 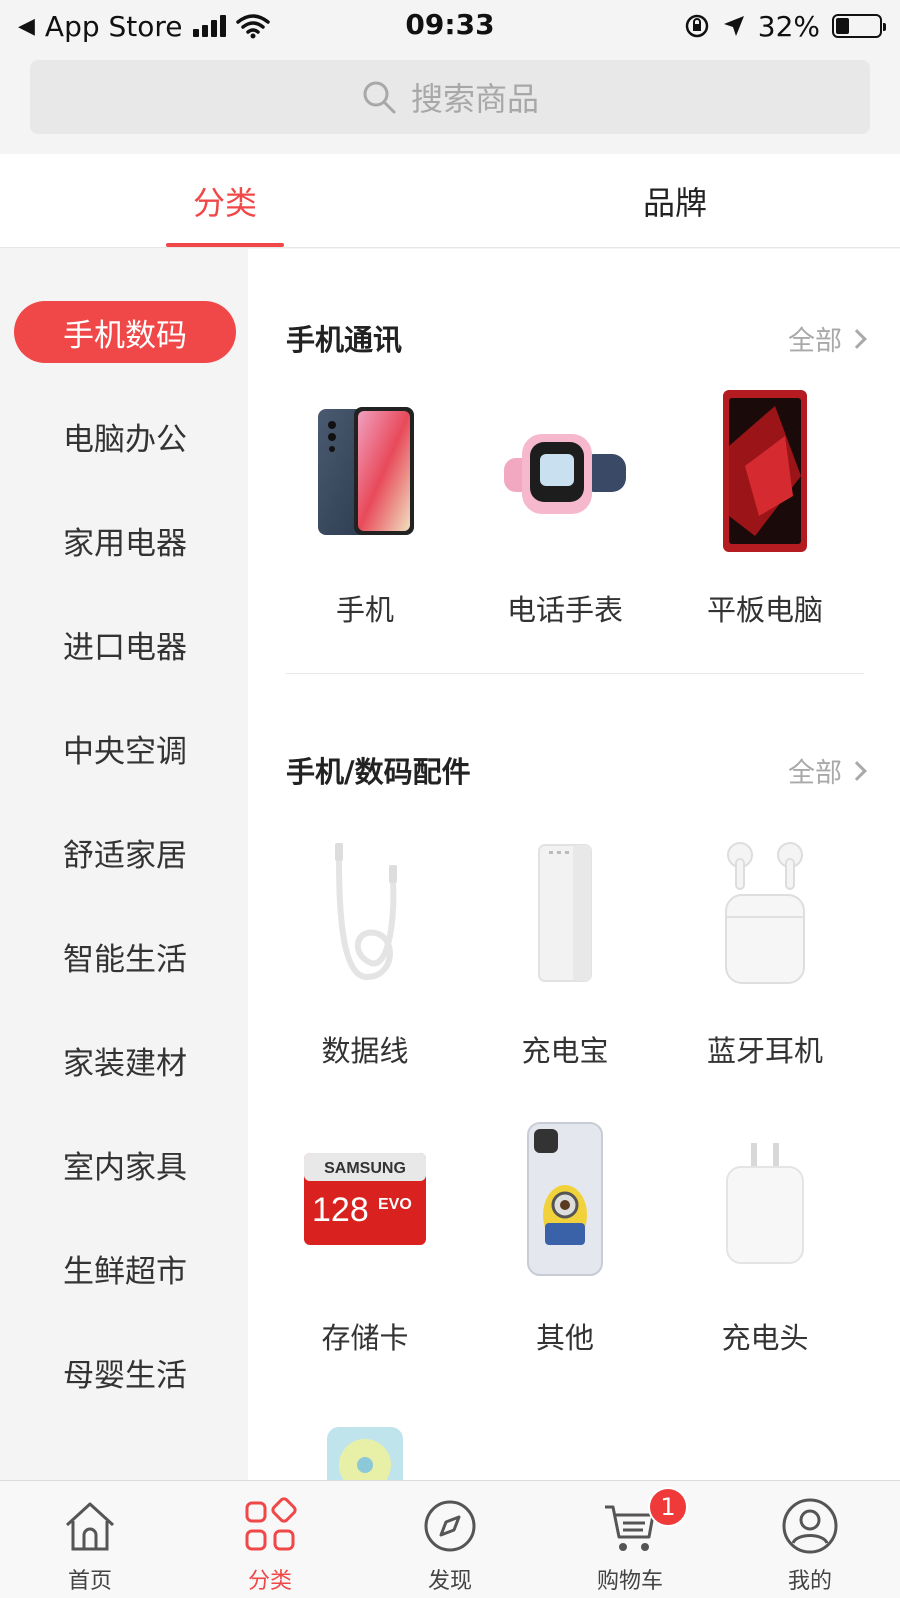 What do you see at coordinates (125, 852) in the screenshot?
I see `sidebar-item-comfort-home: 舒适家居` at bounding box center [125, 852].